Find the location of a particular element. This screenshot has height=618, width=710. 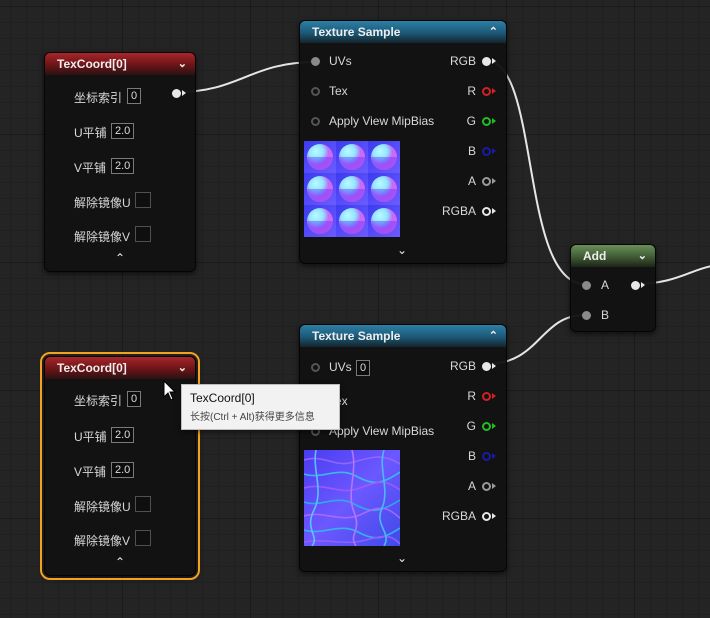

b-input-pin is located at coordinates (586, 315).